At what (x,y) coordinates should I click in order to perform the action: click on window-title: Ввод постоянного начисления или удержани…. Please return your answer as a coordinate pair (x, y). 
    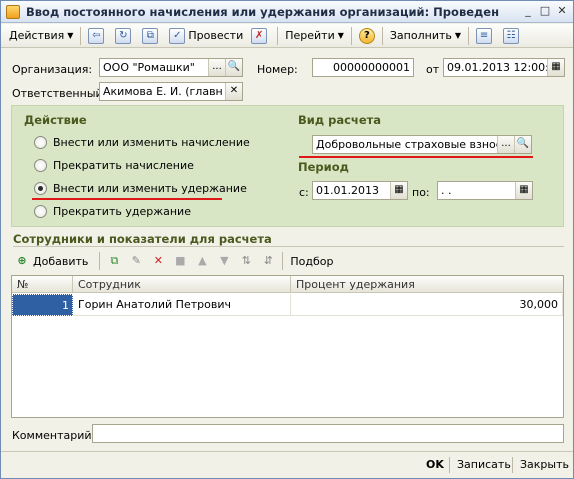
    Looking at the image, I should click on (263, 12).